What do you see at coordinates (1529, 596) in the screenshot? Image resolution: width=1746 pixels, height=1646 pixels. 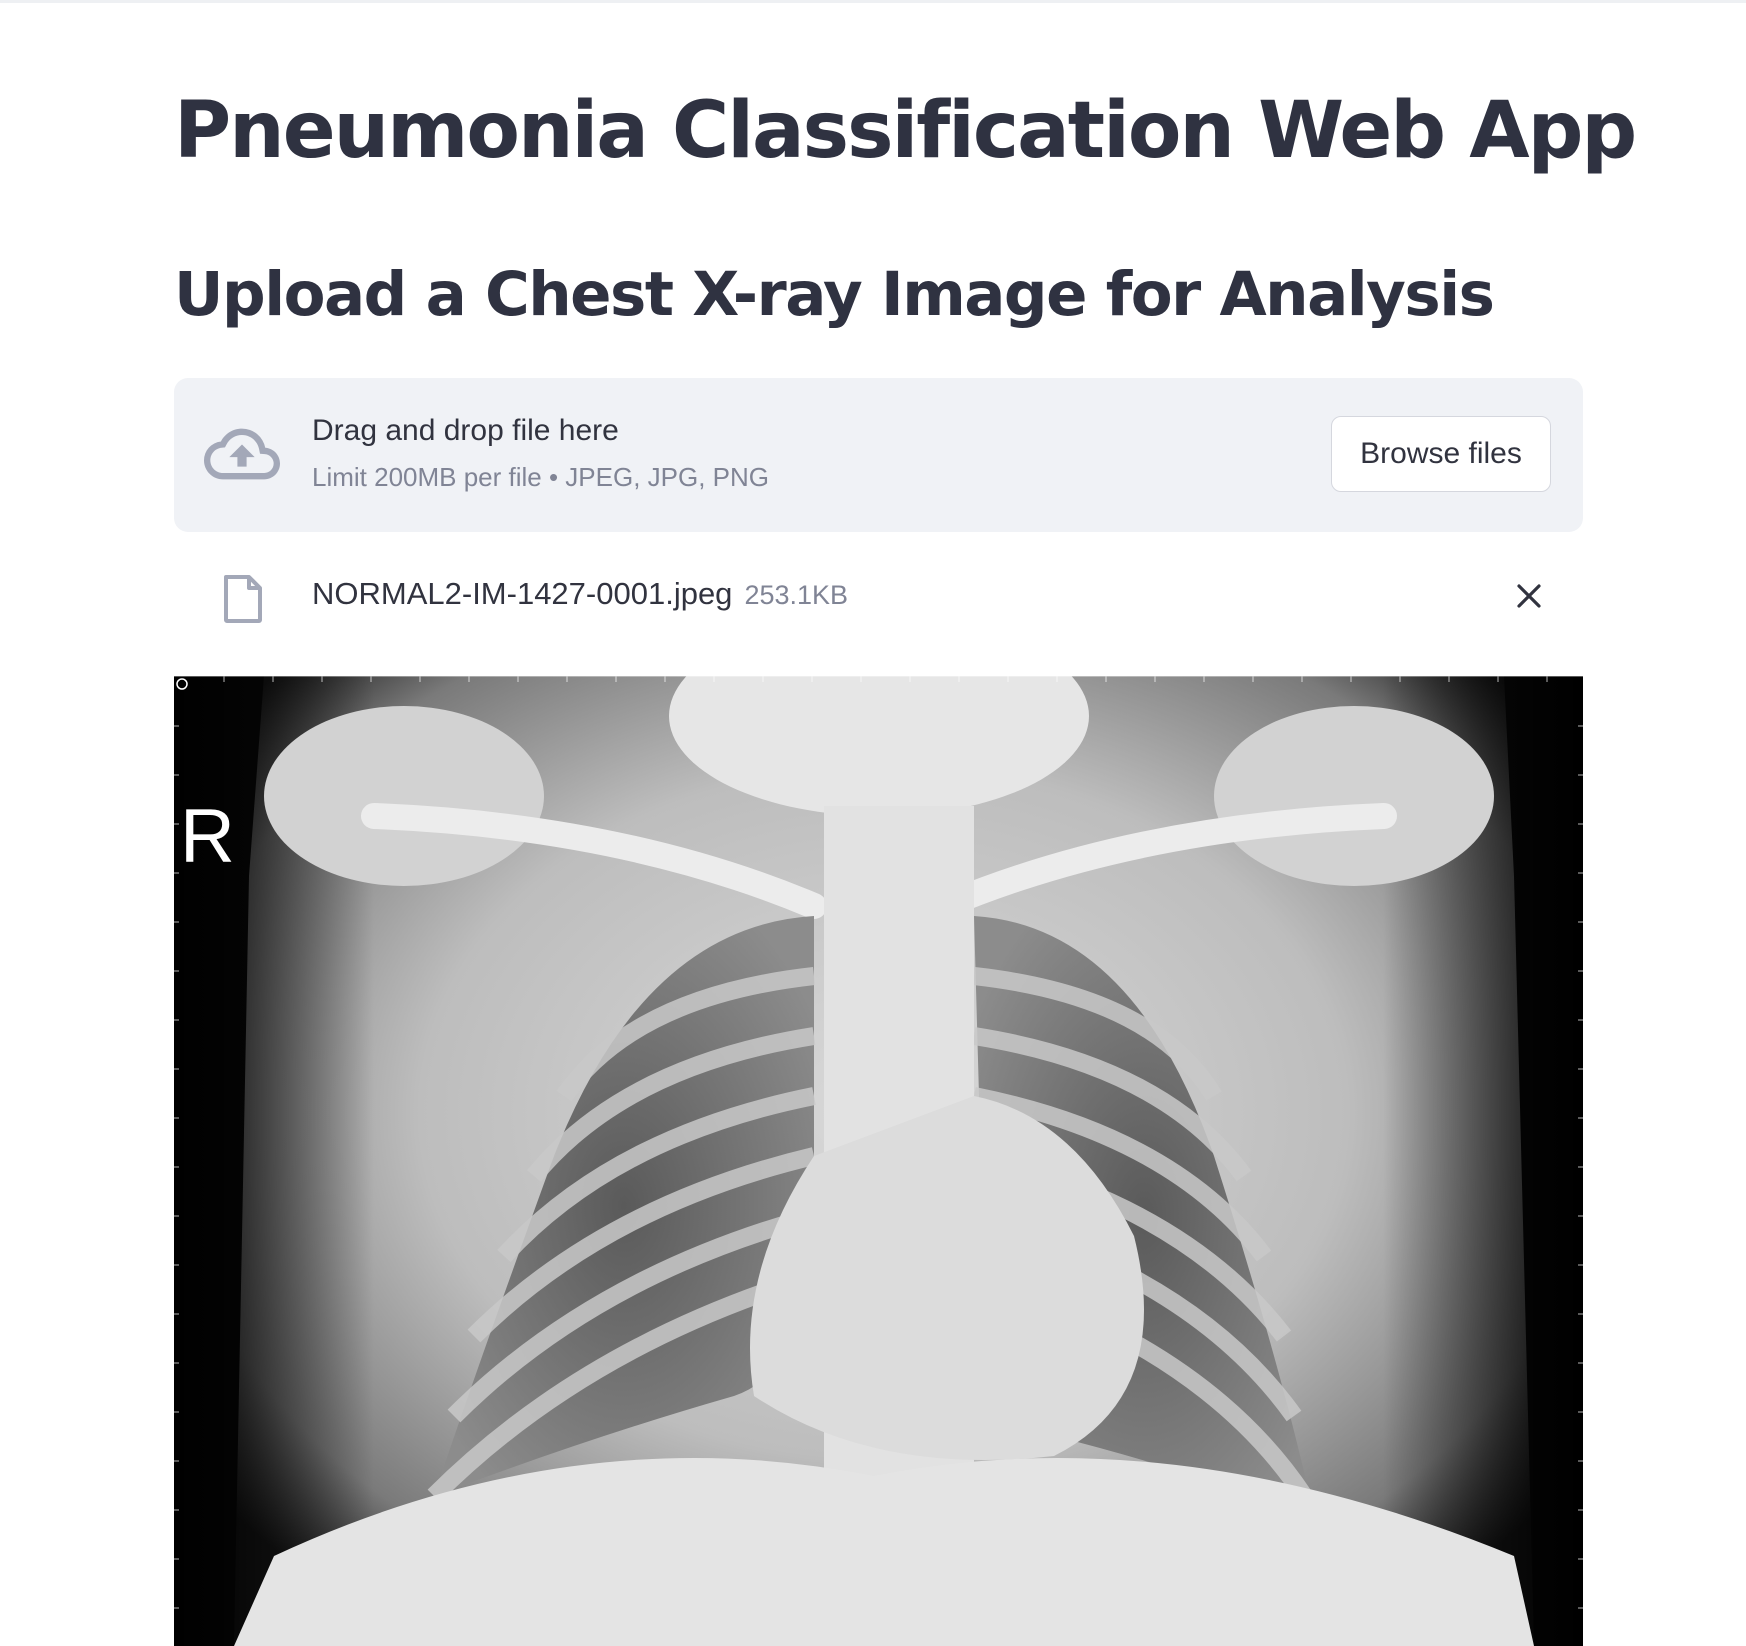 I see `close-icon` at bounding box center [1529, 596].